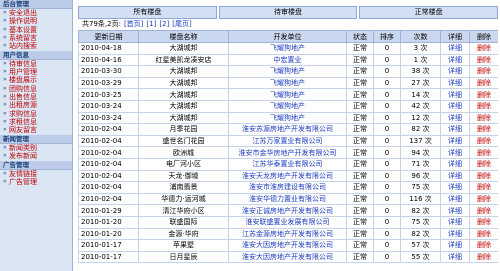 This screenshot has width=500, height=271. I want to click on cell-developer-link: 淮安联盛置业发展有限公司, so click(287, 222).